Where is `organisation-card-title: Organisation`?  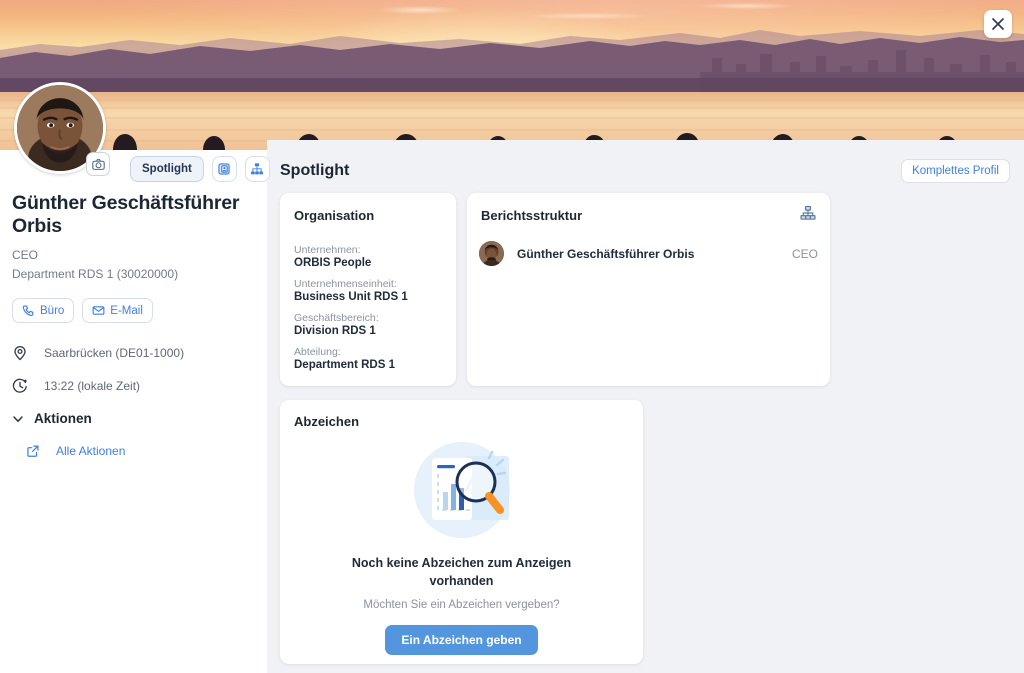
organisation-card-title: Organisation is located at coordinates (334, 215).